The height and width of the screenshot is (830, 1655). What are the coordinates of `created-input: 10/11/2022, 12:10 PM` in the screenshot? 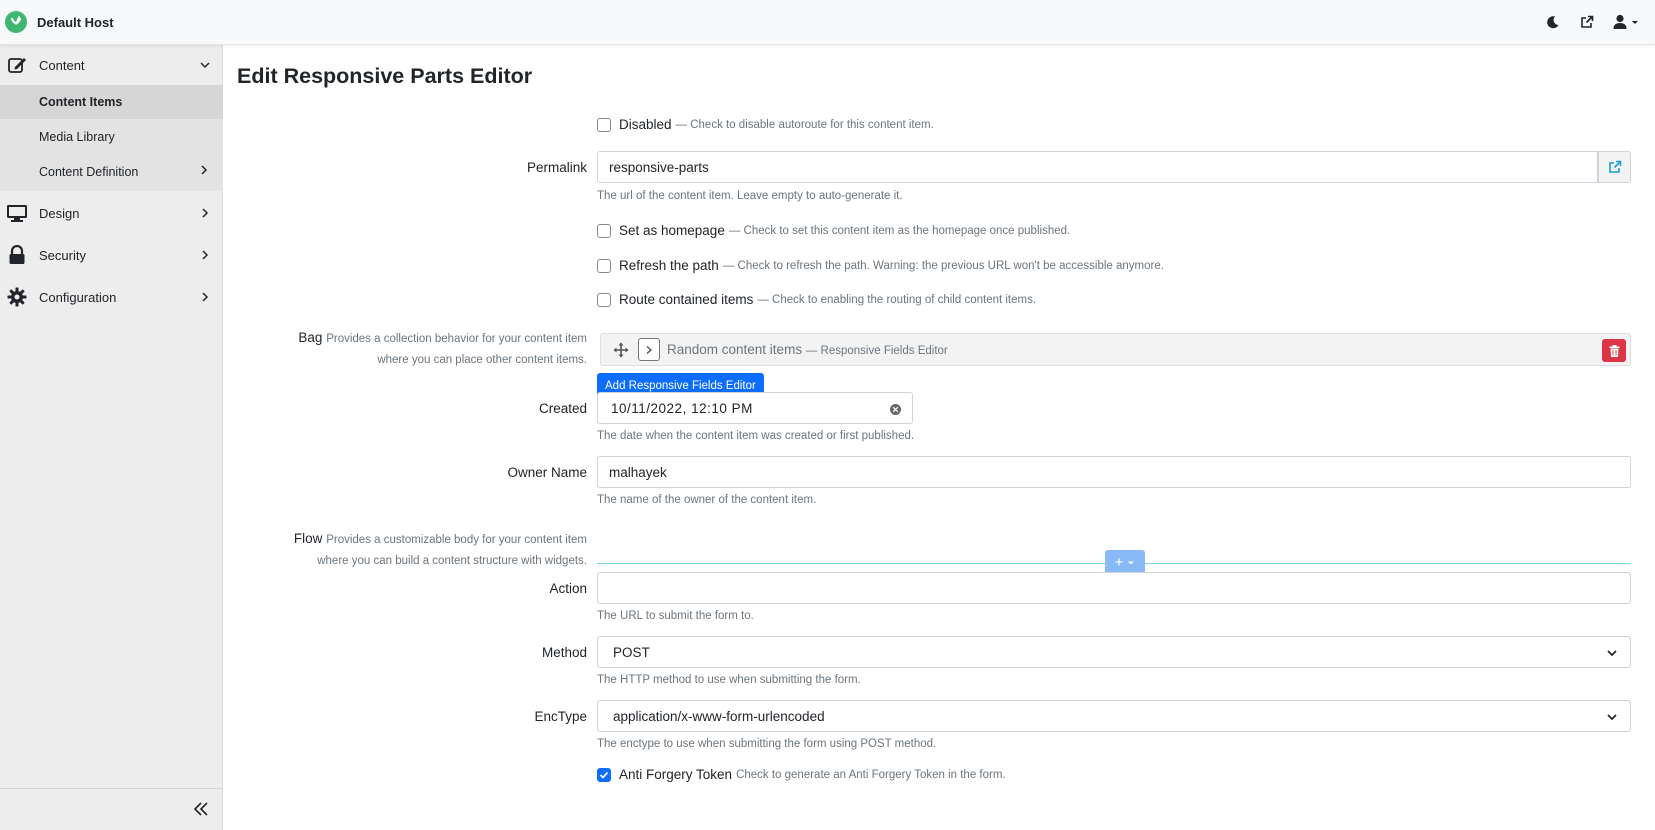 It's located at (755, 408).